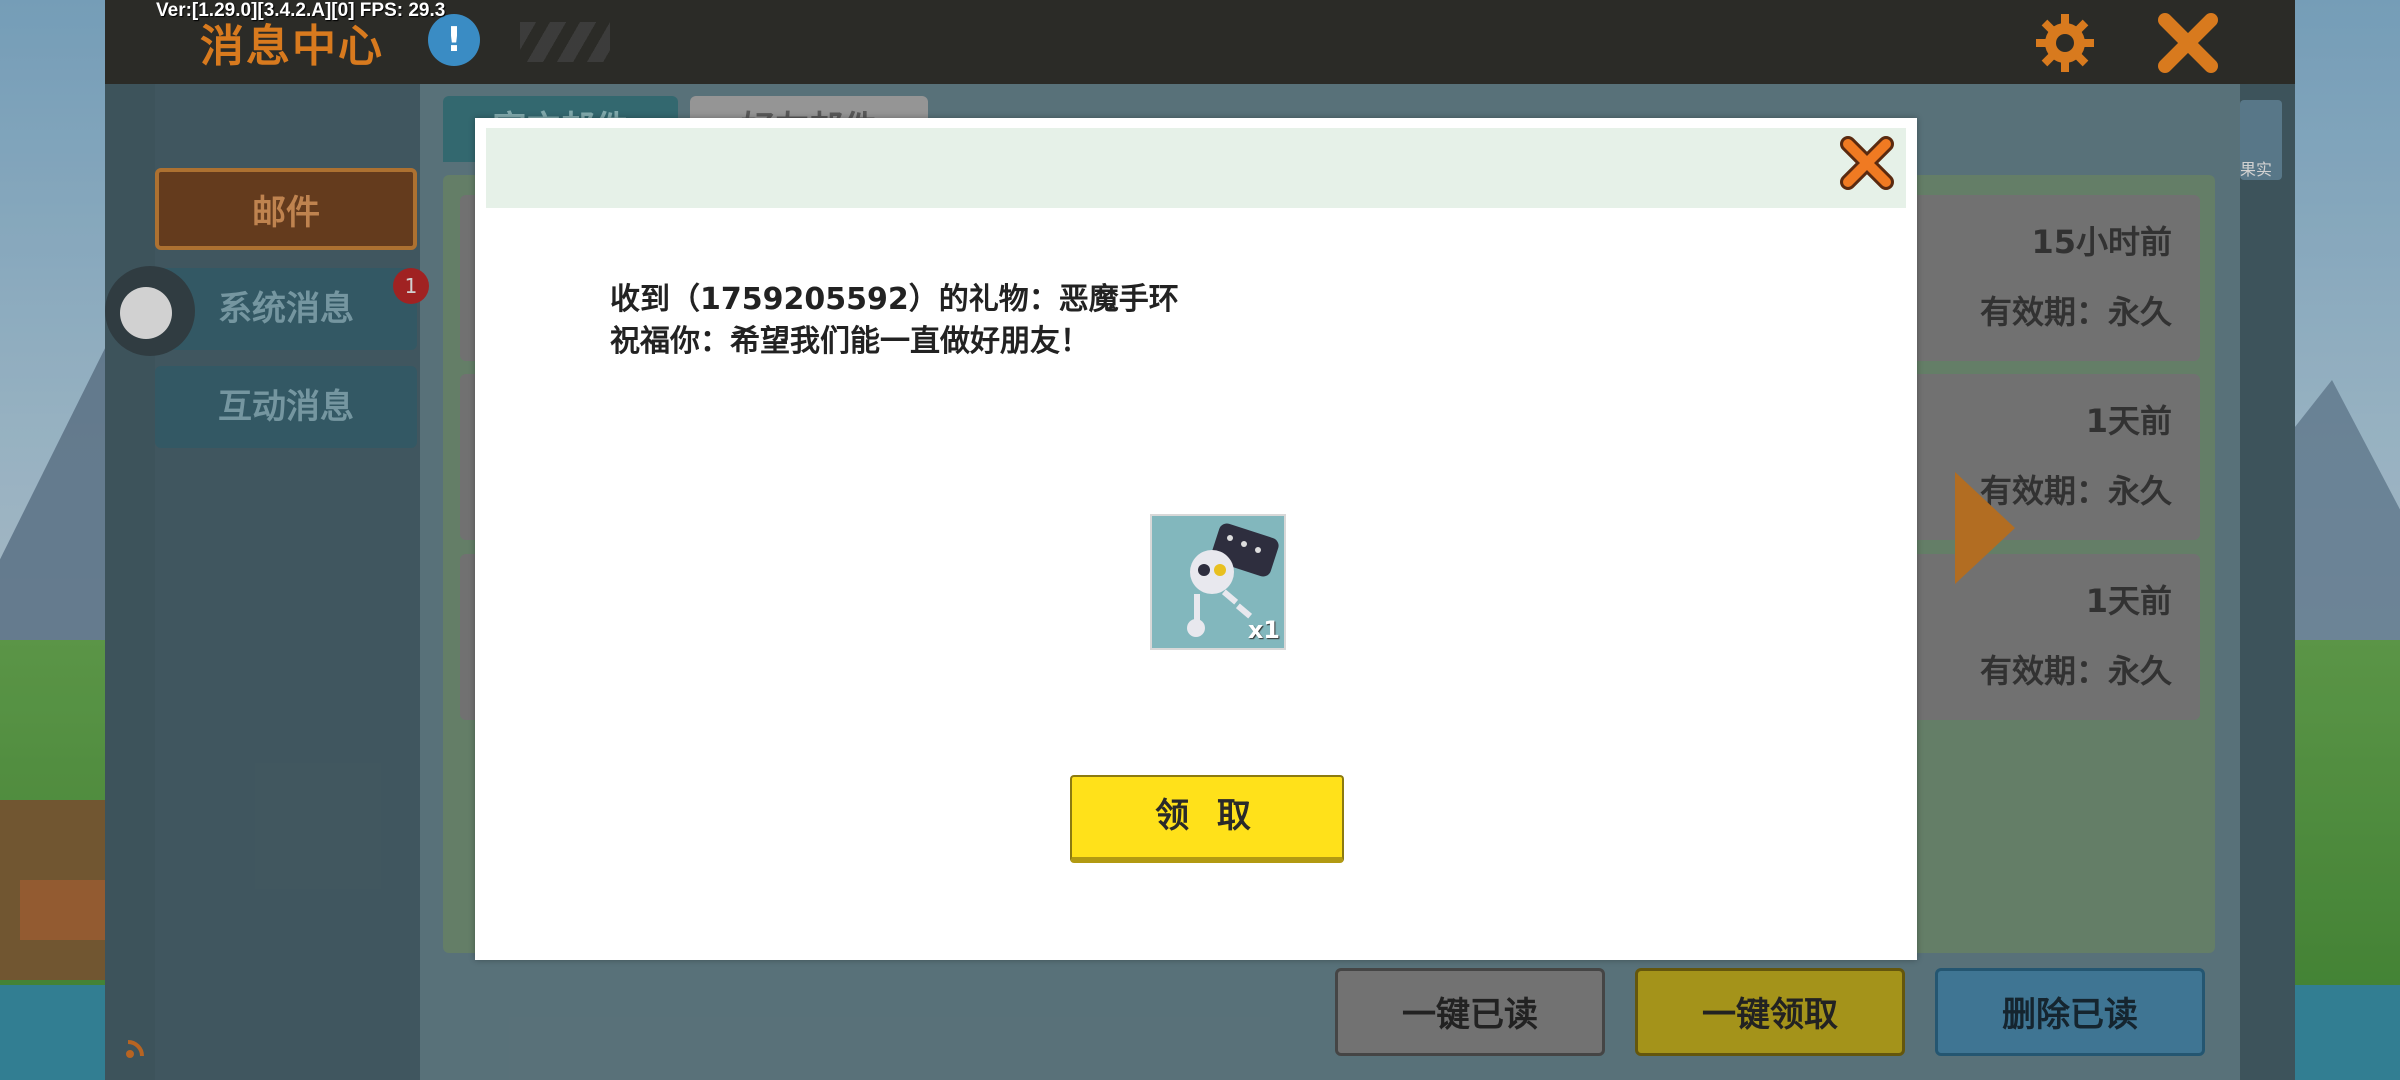  I want to click on item-quantity: x1, so click(1263, 630).